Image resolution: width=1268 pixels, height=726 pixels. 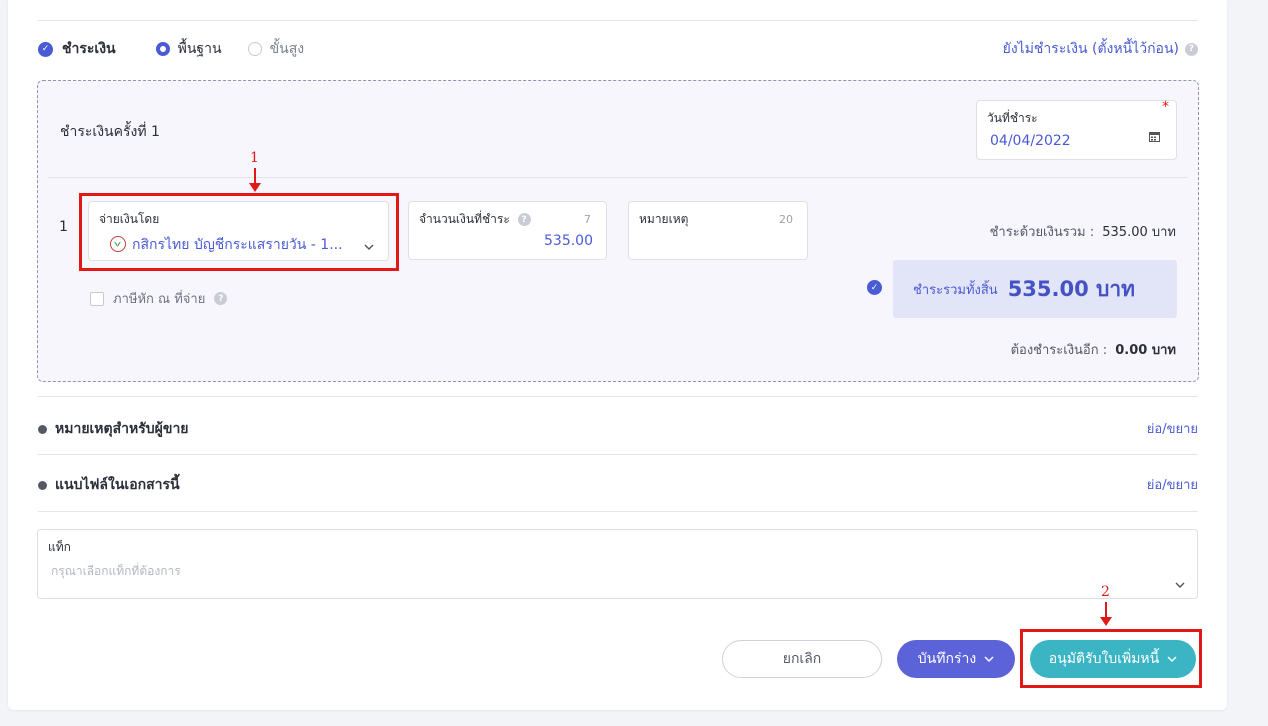 What do you see at coordinates (1059, 350) in the screenshot?
I see `remaining-label: ต้องชำระเงินอีก :` at bounding box center [1059, 350].